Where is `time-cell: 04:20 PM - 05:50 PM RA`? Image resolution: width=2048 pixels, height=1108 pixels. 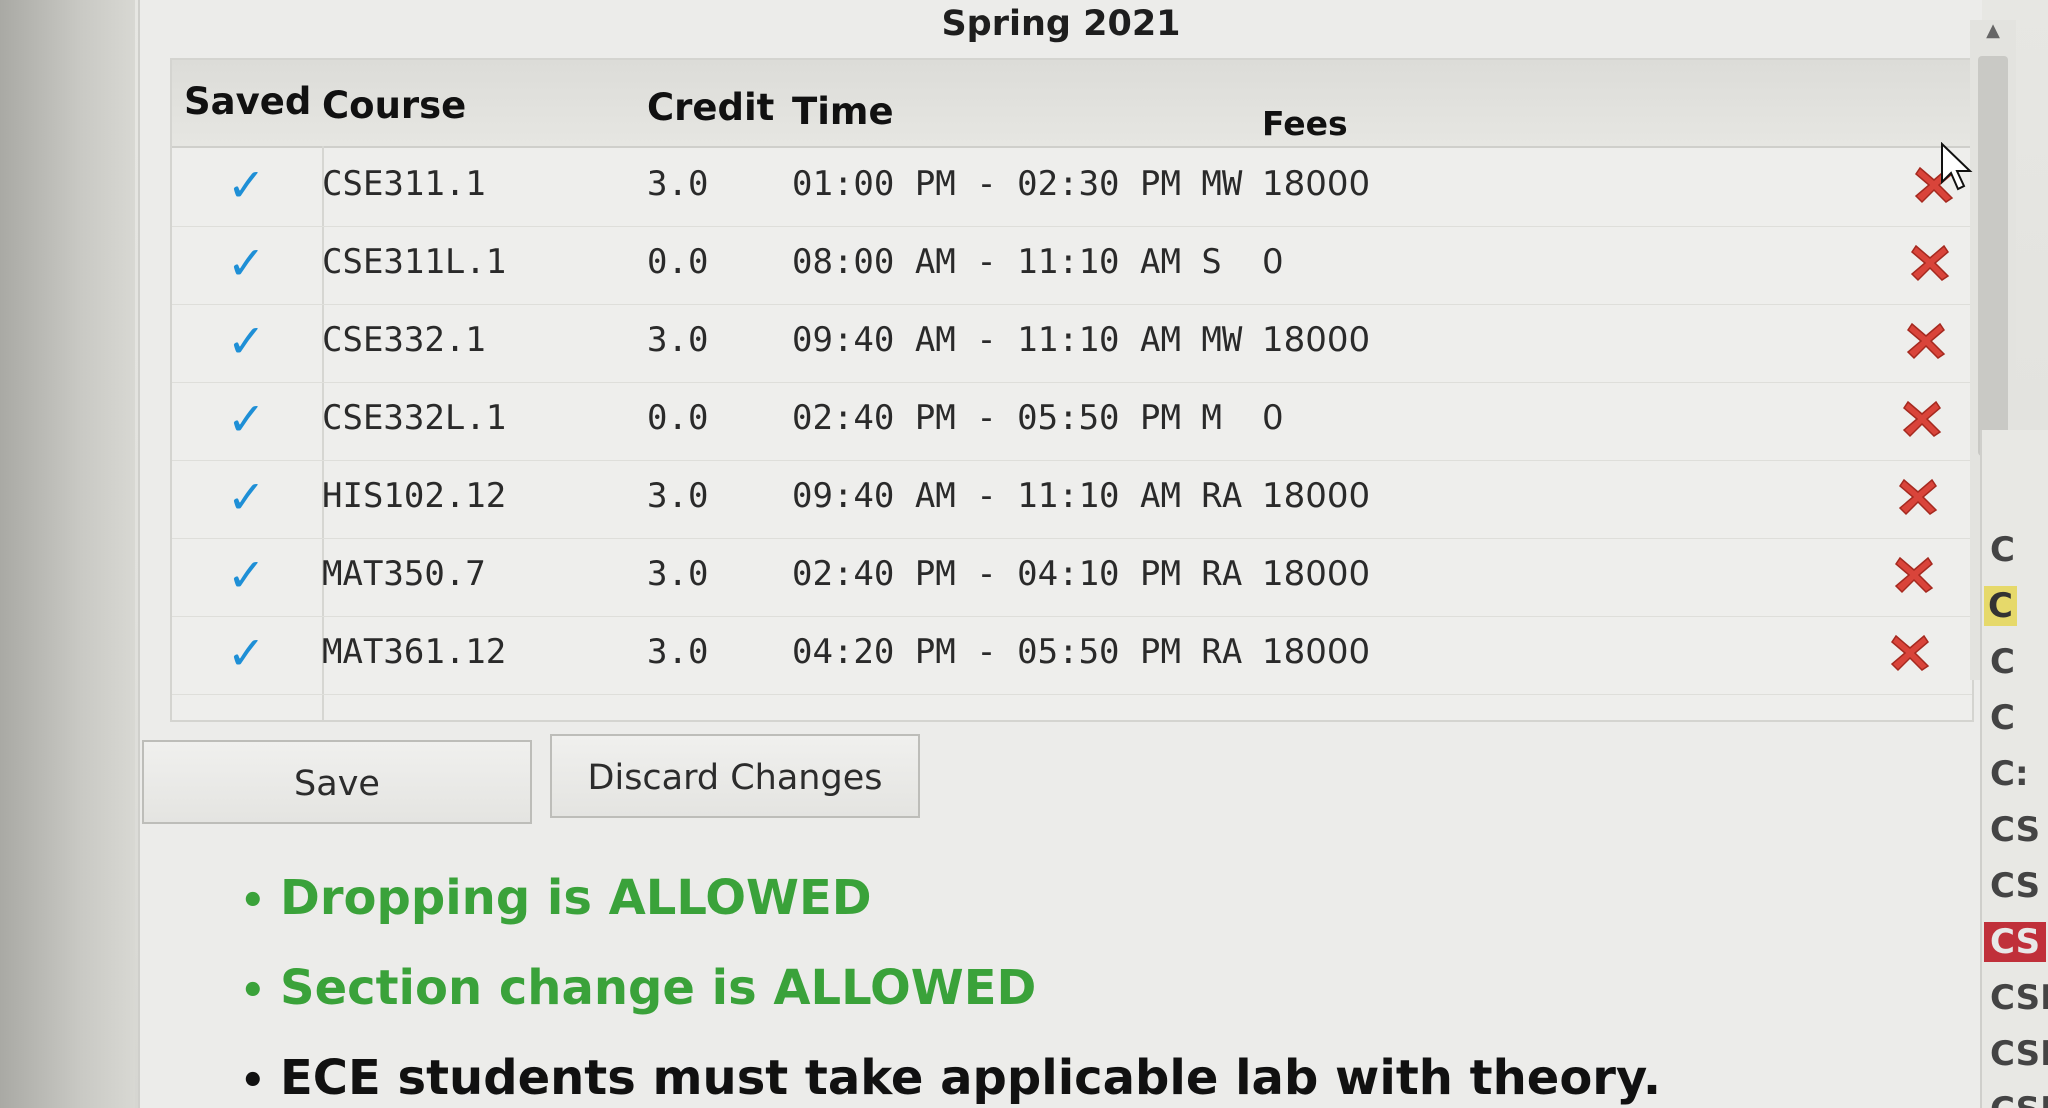
time-cell: 04:20 PM - 05:50 PM RA is located at coordinates (1017, 652).